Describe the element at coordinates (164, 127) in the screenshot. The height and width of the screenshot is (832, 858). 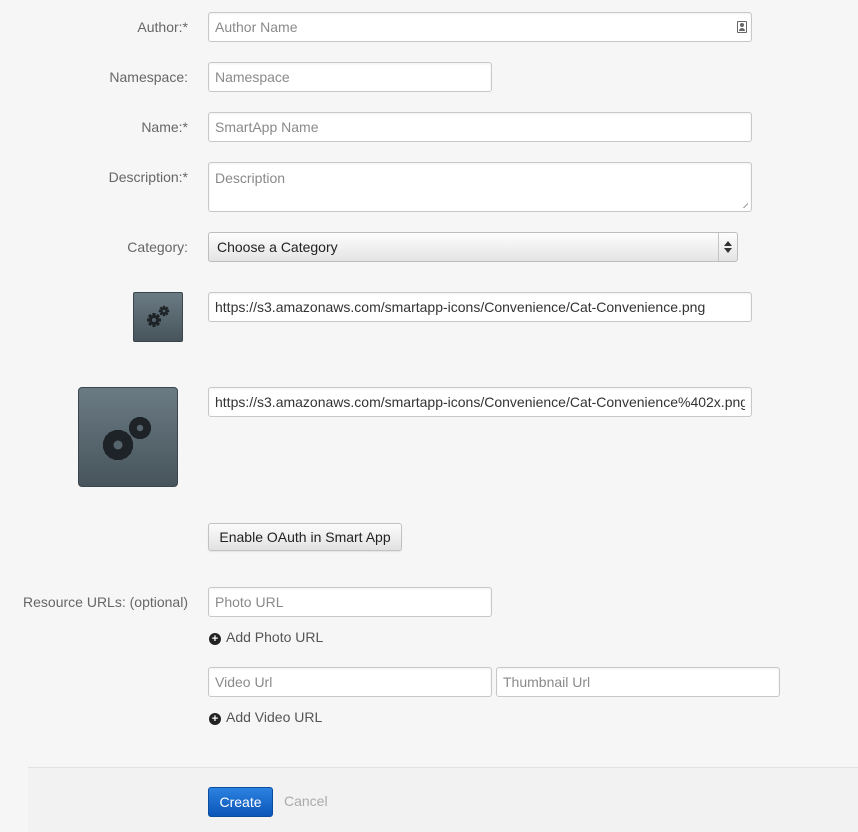
I see `name-label: Name:*` at that location.